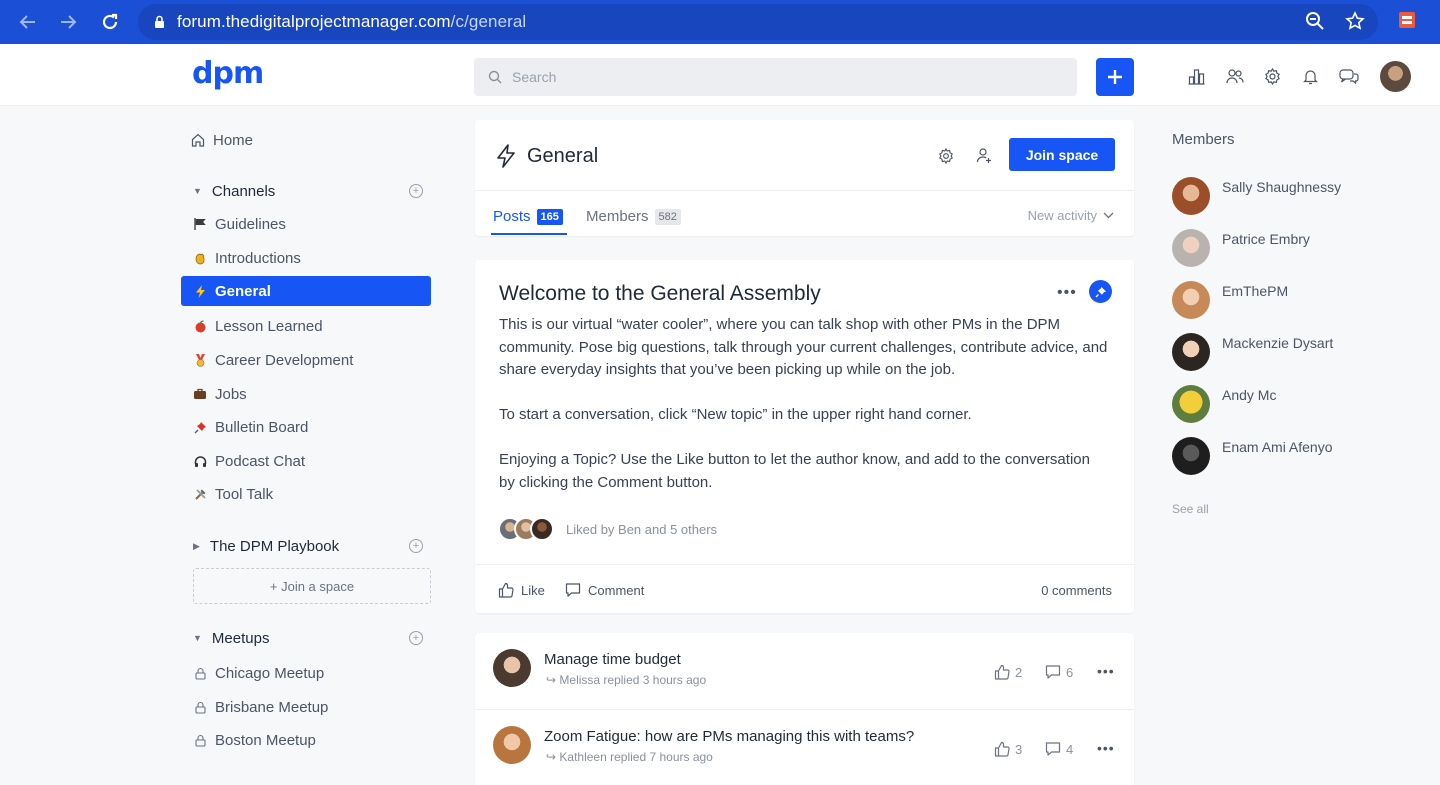 This screenshot has height=785, width=1440. Describe the element at coordinates (1266, 239) in the screenshot. I see `member-name: Patrice Embry` at that location.